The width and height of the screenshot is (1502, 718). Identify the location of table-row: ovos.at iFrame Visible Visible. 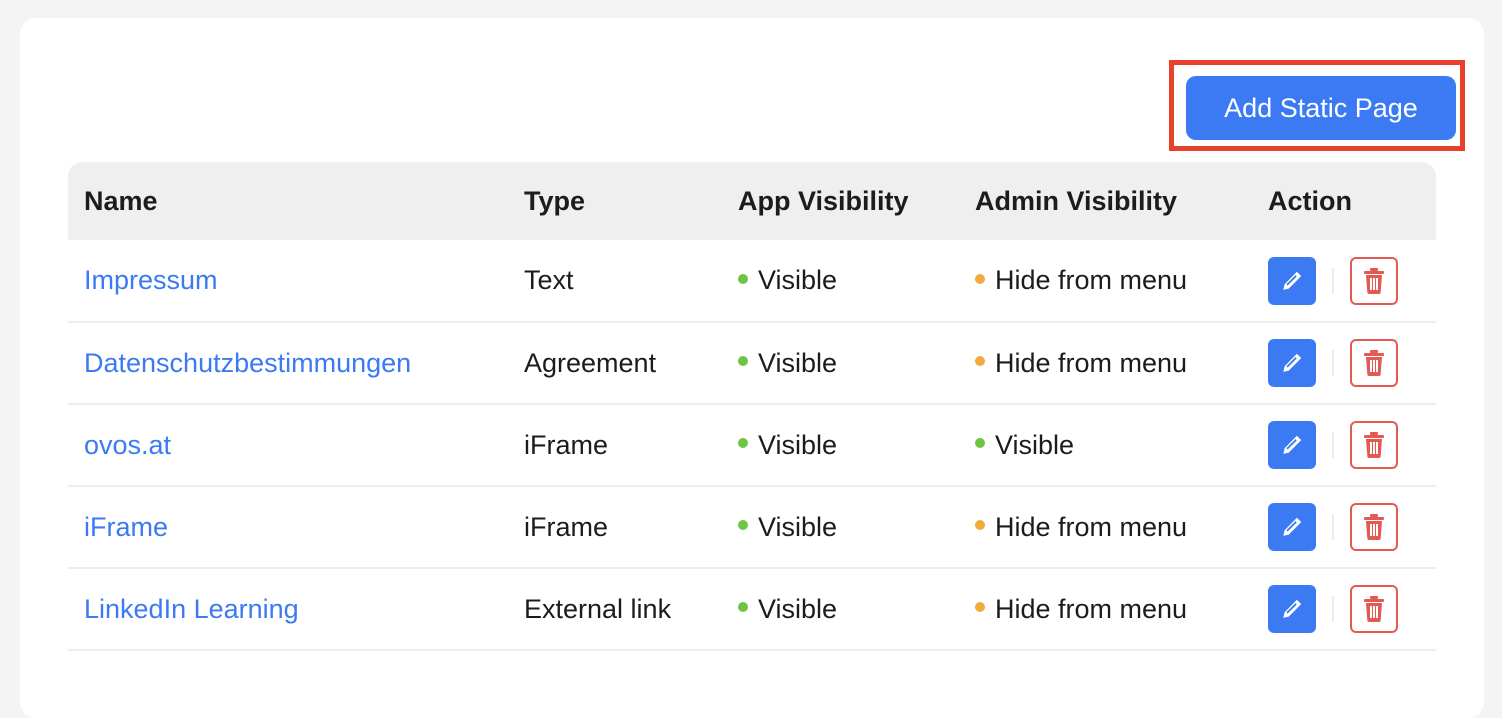
(752, 445).